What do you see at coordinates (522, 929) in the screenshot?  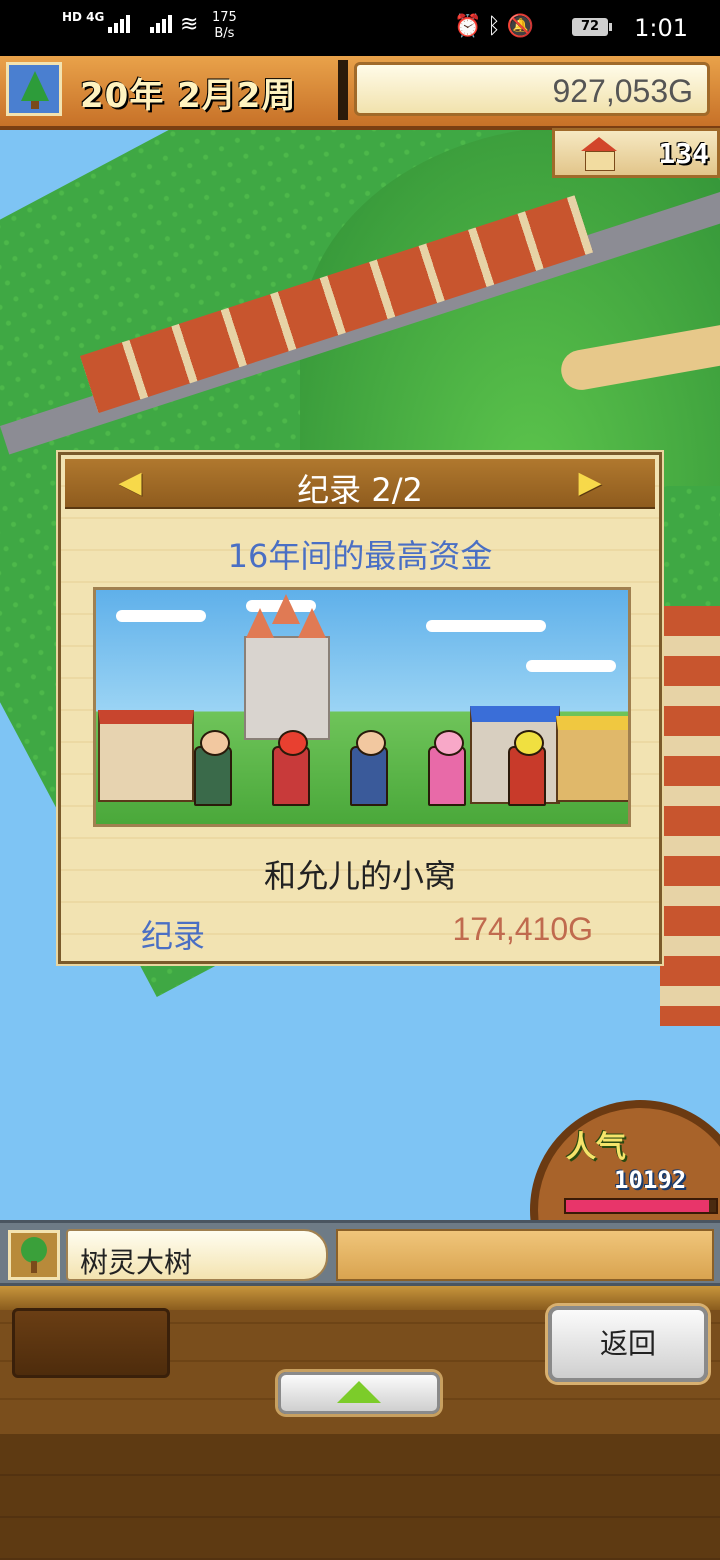 I see `record-value: 174,410G` at bounding box center [522, 929].